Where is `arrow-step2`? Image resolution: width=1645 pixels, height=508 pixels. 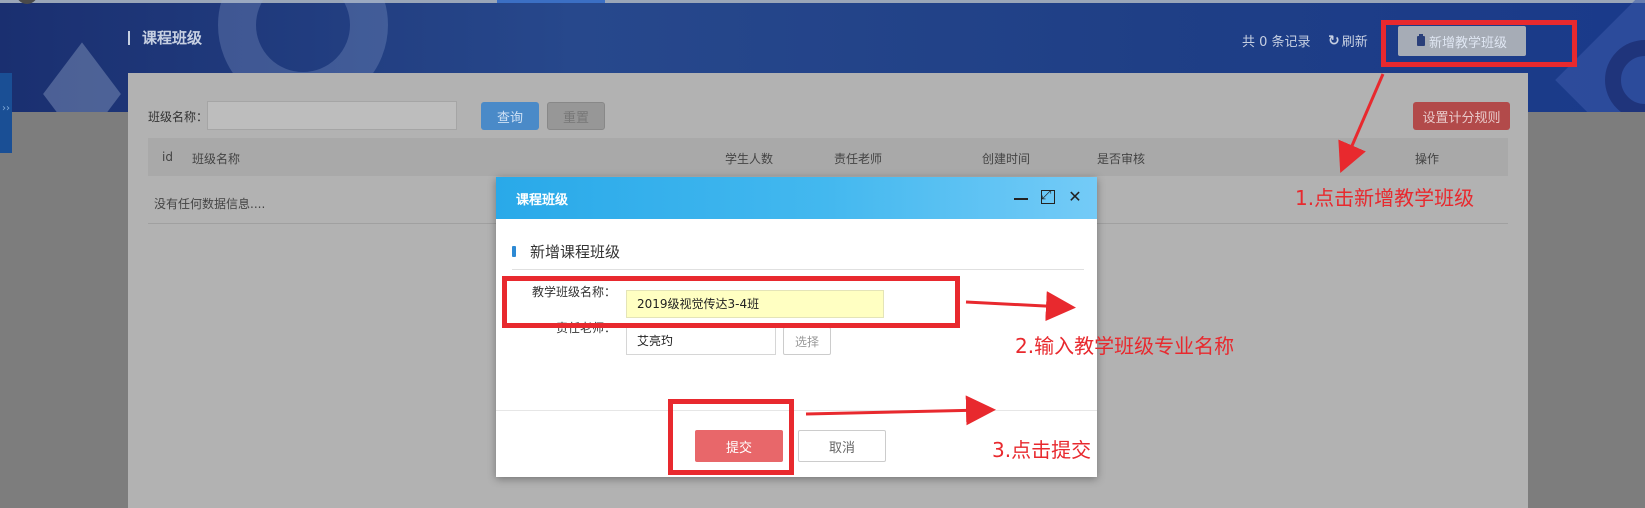
arrow-step2 is located at coordinates (1020, 306).